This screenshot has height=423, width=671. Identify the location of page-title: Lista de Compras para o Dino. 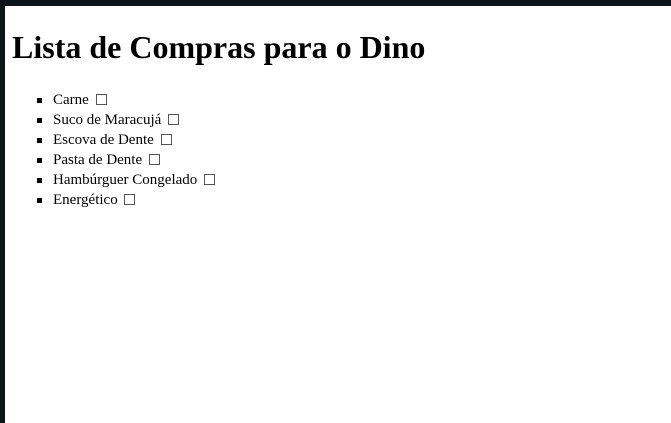
(219, 47).